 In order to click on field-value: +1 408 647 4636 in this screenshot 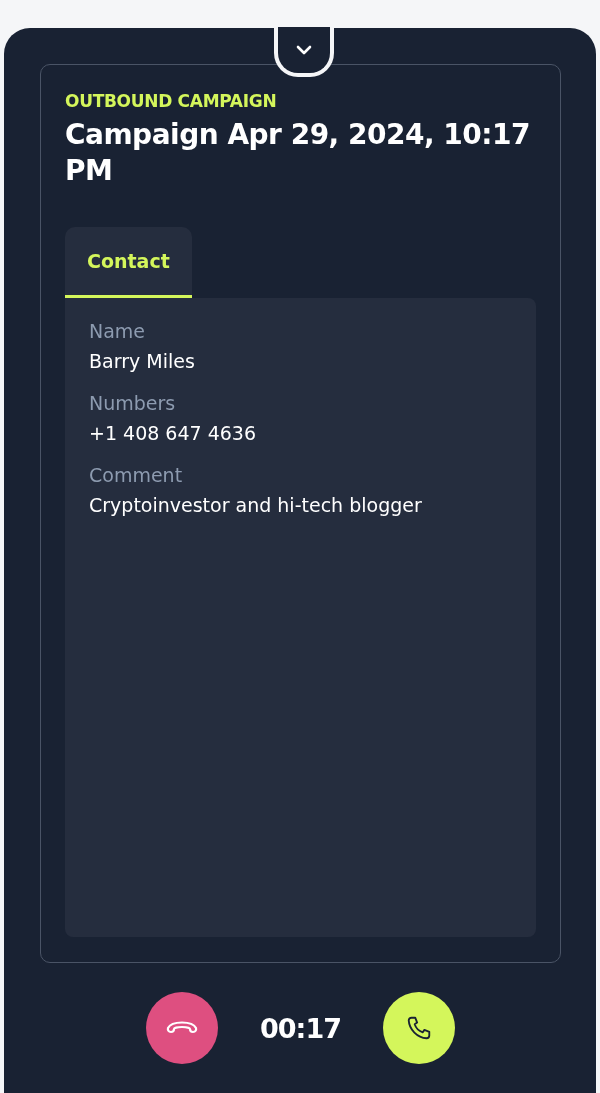, I will do `click(173, 433)`.